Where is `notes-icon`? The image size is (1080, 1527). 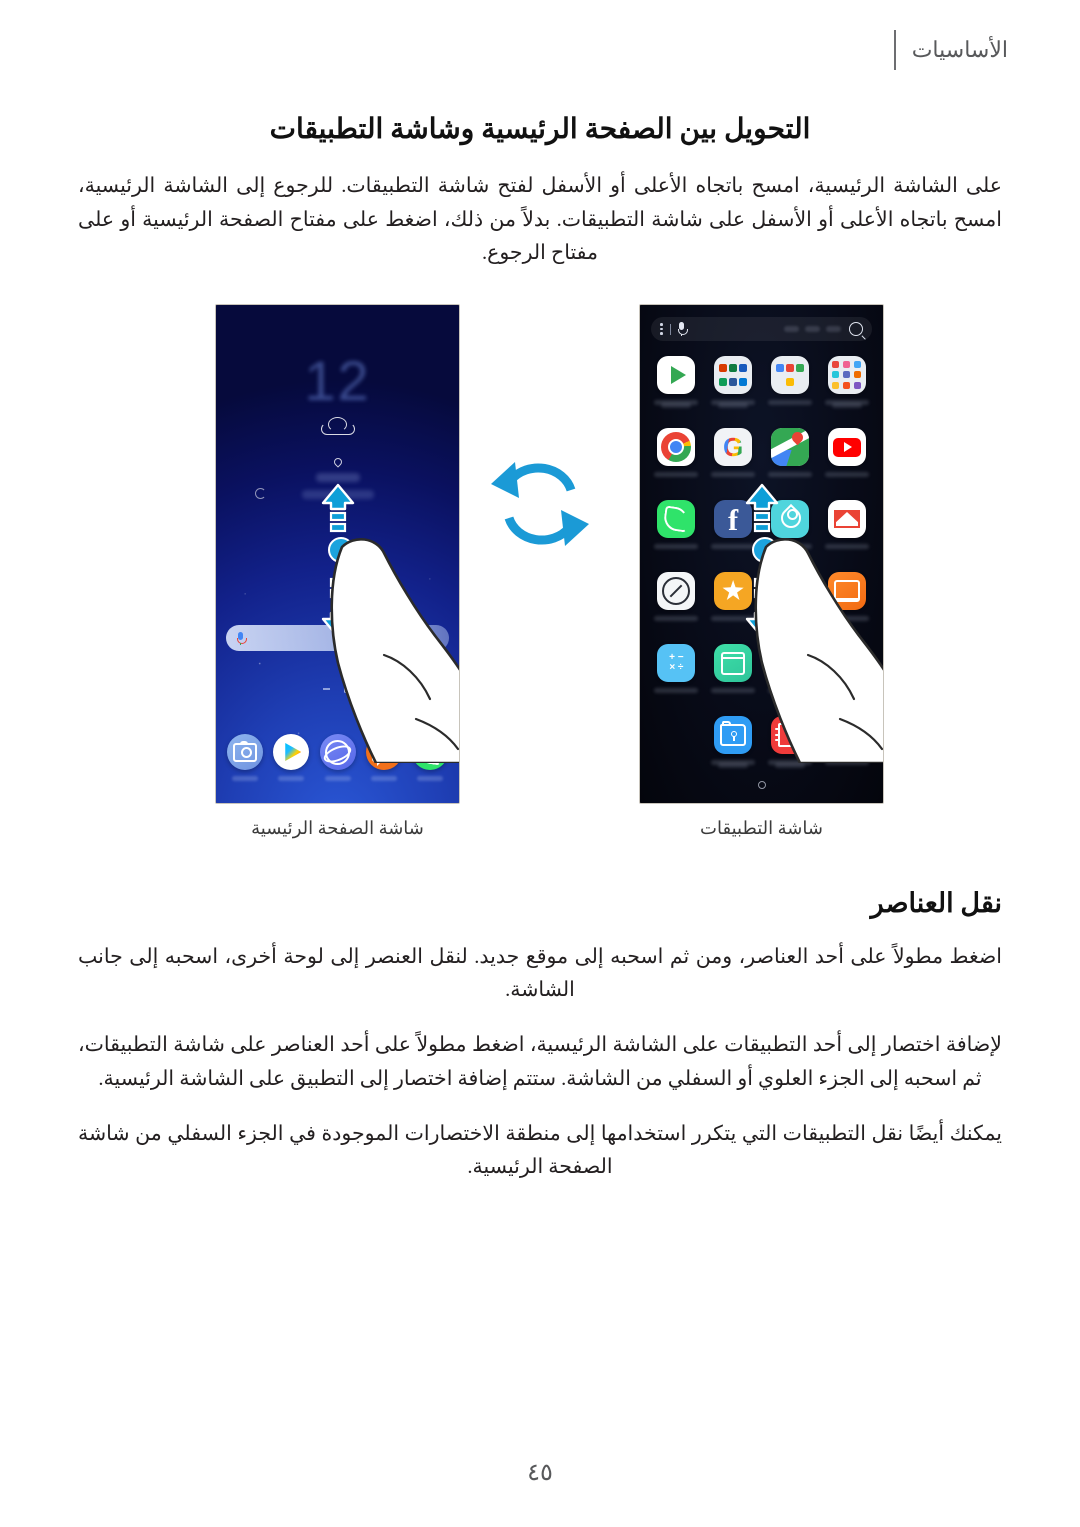
notes-icon is located at coordinates (789, 735).